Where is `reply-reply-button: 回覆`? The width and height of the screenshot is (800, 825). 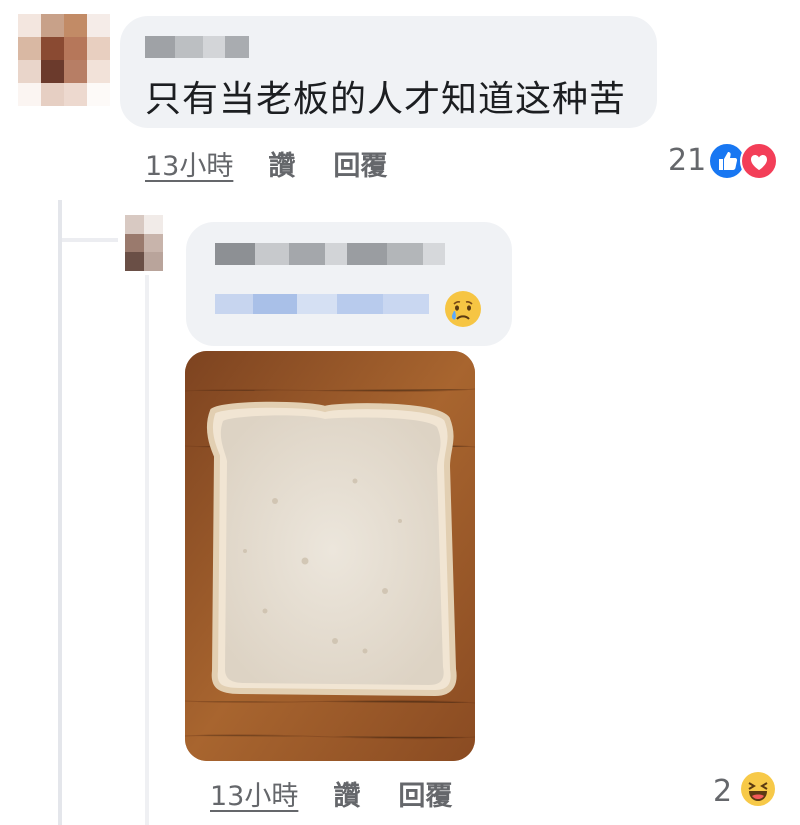 reply-reply-button: 回覆 is located at coordinates (425, 793).